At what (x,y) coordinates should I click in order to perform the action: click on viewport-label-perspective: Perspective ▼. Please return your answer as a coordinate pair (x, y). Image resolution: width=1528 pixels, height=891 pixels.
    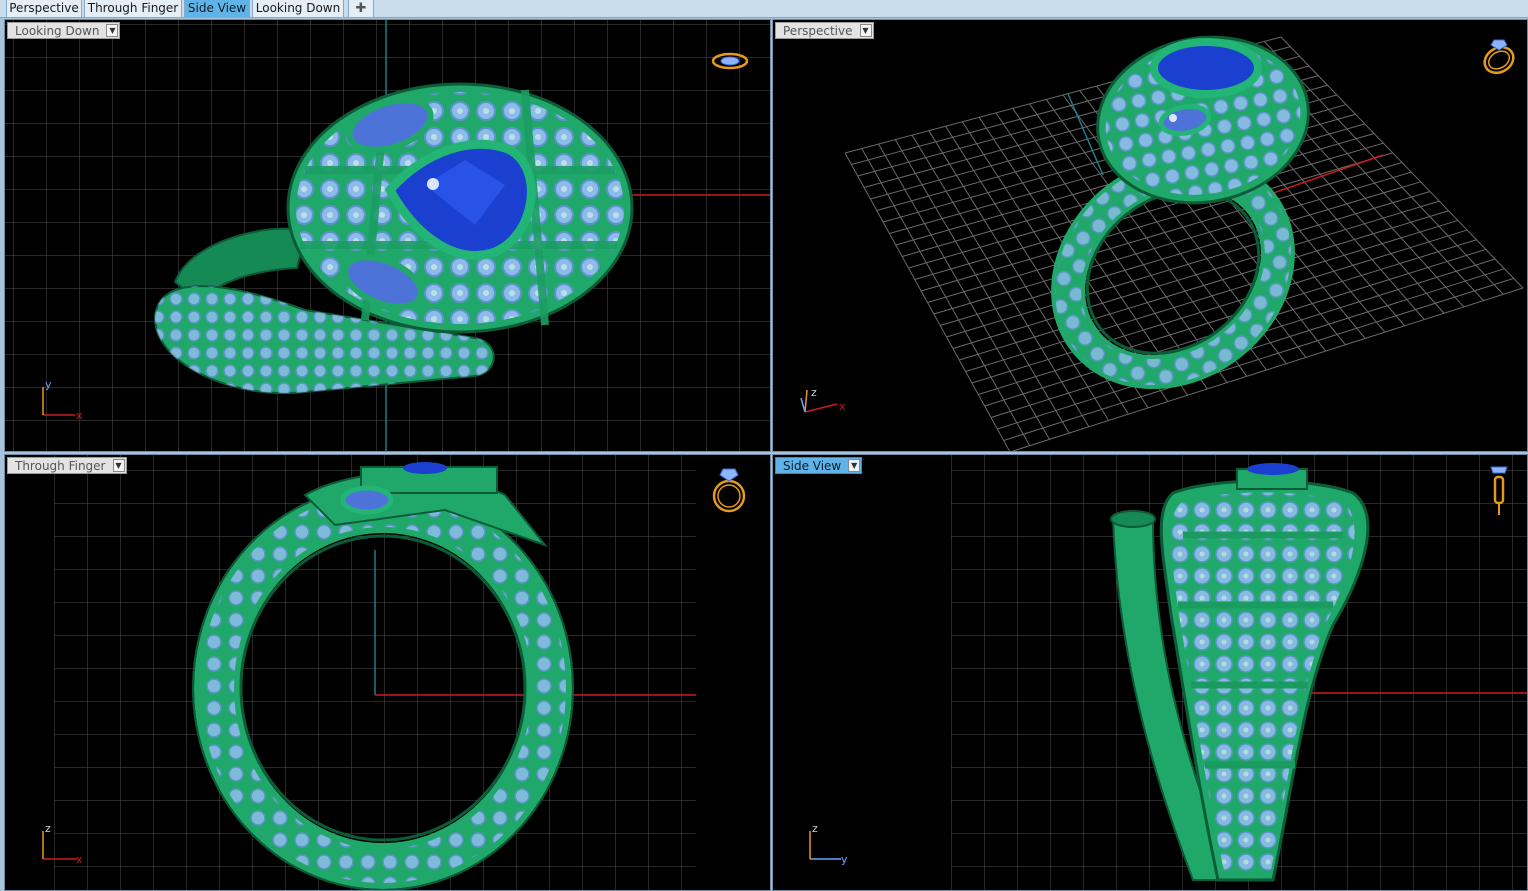
    Looking at the image, I should click on (824, 30).